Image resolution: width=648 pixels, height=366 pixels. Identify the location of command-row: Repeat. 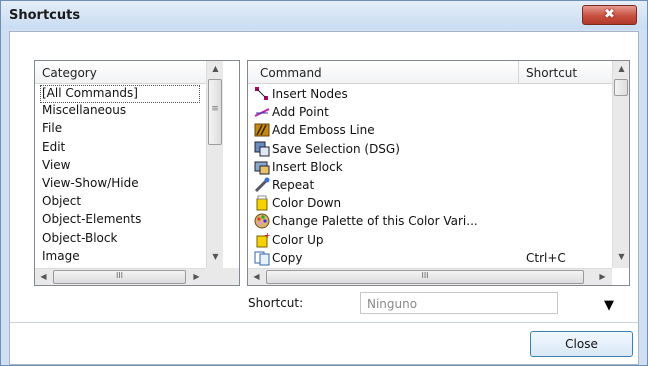
(429, 185).